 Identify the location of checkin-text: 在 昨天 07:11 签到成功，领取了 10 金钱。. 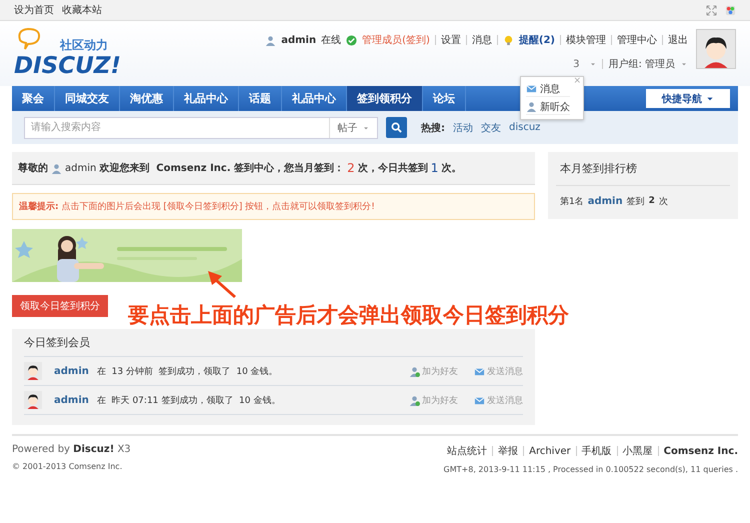
(189, 400).